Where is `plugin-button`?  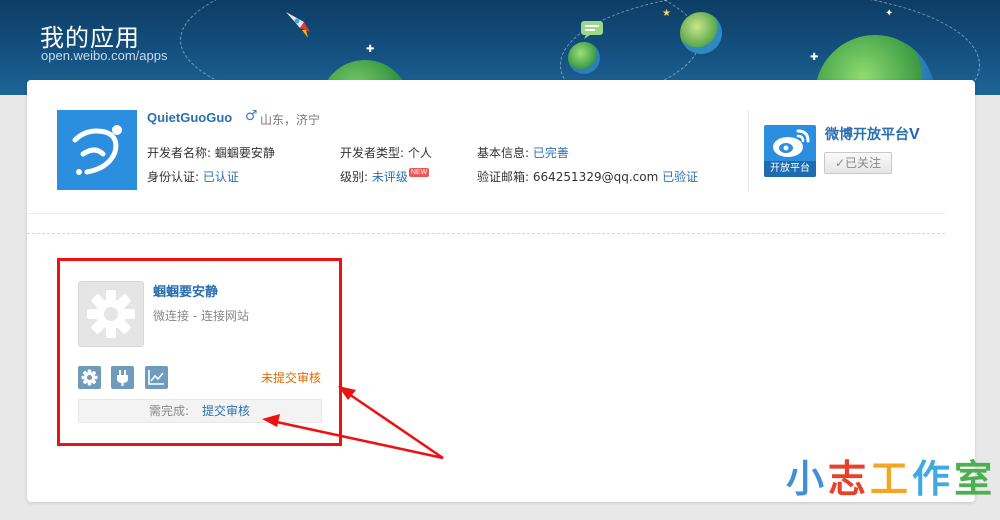 plugin-button is located at coordinates (122, 377).